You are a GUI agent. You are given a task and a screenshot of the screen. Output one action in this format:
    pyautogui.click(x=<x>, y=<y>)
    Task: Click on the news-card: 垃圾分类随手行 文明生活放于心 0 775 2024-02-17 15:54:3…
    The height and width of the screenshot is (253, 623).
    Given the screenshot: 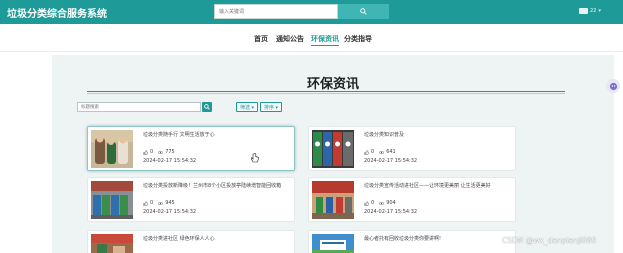 What is the action you would take?
    pyautogui.click(x=191, y=148)
    